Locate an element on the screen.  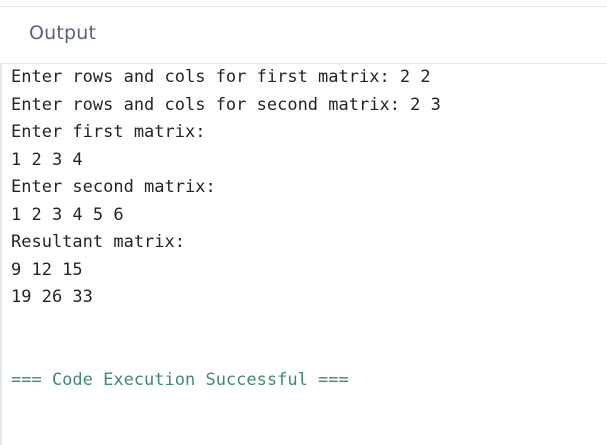
console-line: Enter second matrix: is located at coordinates (113, 187).